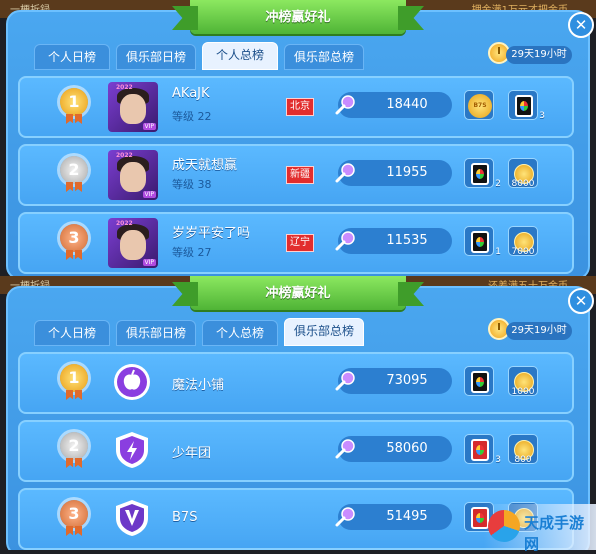 The width and height of the screenshot is (596, 554). What do you see at coordinates (198, 385) in the screenshot?
I see `club-name: 魔法小铺` at bounding box center [198, 385].